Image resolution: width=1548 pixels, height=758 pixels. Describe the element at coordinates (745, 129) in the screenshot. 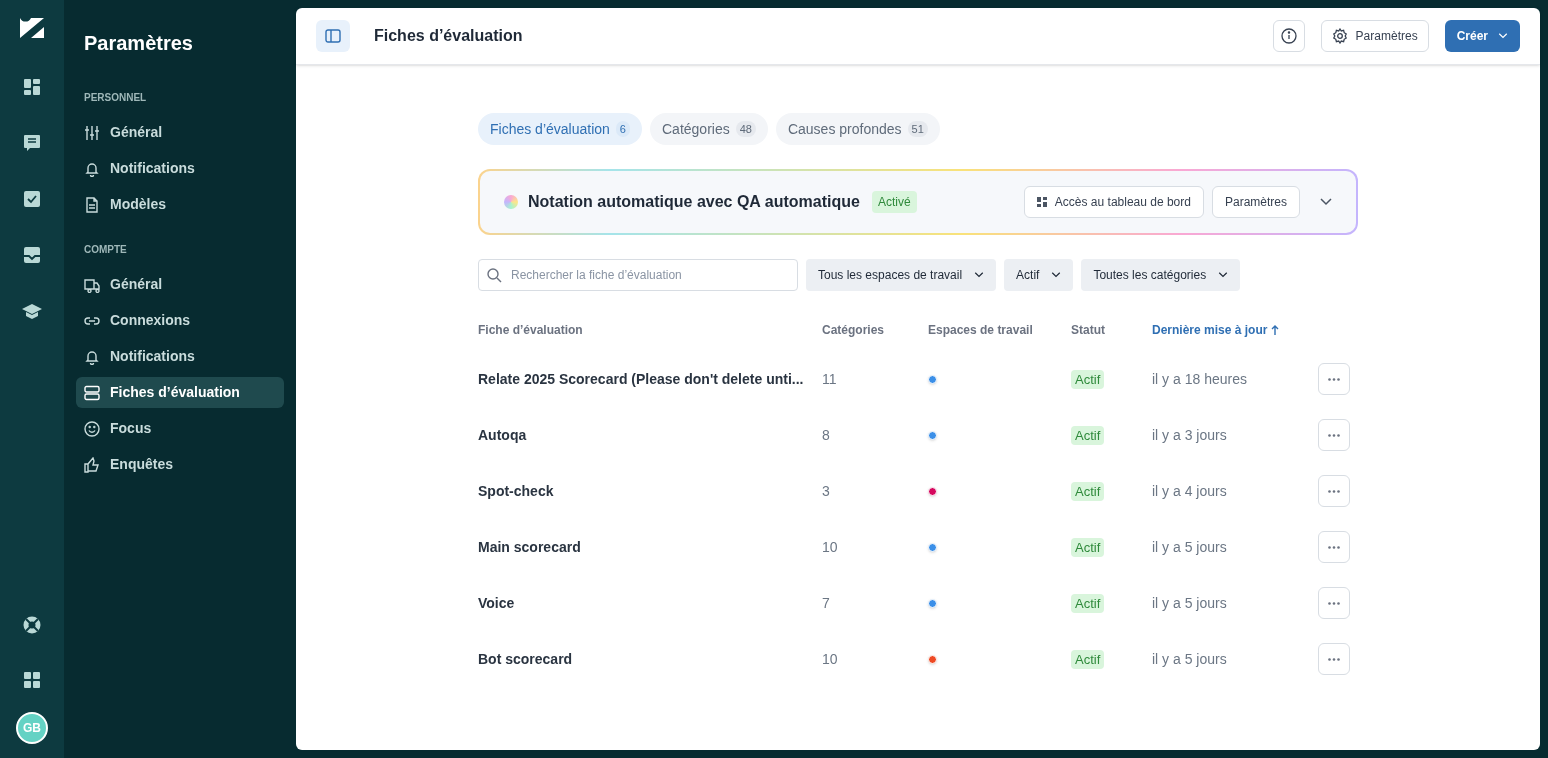

I see `tab-count: 48` at that location.